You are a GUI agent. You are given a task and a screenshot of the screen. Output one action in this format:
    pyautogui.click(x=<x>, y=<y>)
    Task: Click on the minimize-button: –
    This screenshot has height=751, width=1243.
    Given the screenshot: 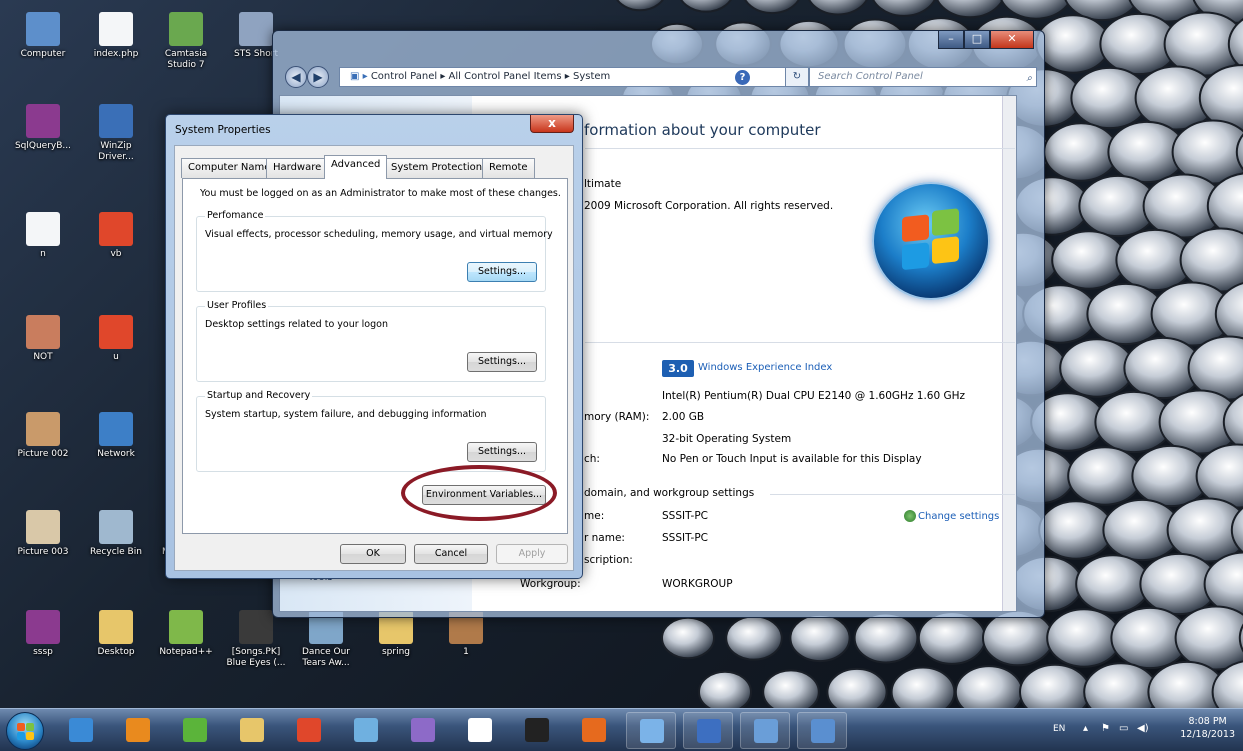 What is the action you would take?
    pyautogui.click(x=951, y=40)
    